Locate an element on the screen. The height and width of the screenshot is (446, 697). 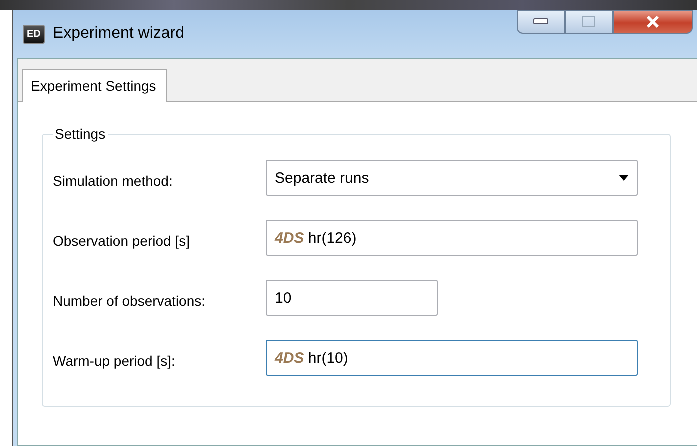
input-field: 10 is located at coordinates (352, 298).